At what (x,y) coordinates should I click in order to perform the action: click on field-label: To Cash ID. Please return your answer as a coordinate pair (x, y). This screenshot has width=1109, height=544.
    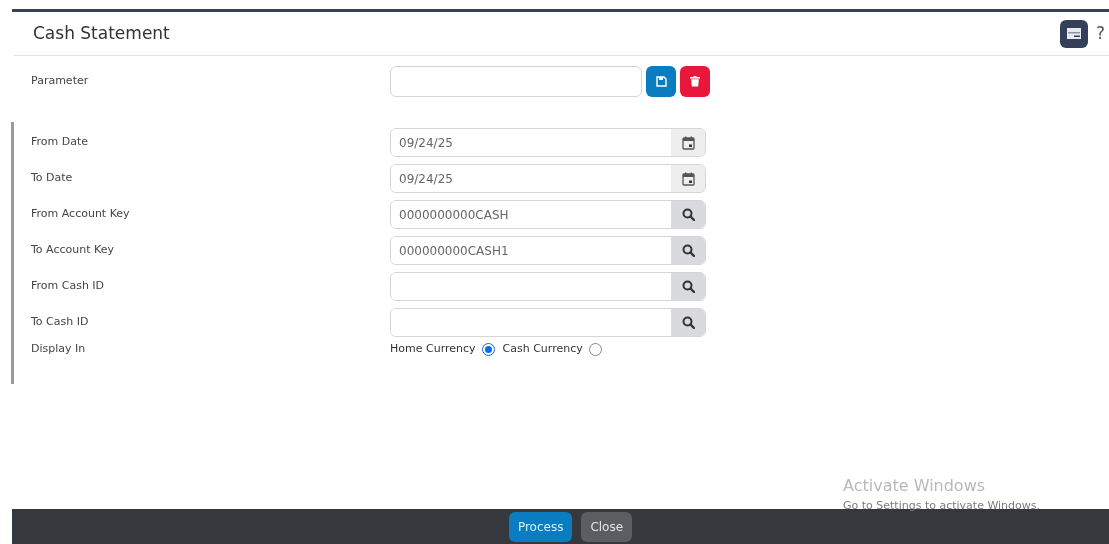
    Looking at the image, I should click on (60, 322).